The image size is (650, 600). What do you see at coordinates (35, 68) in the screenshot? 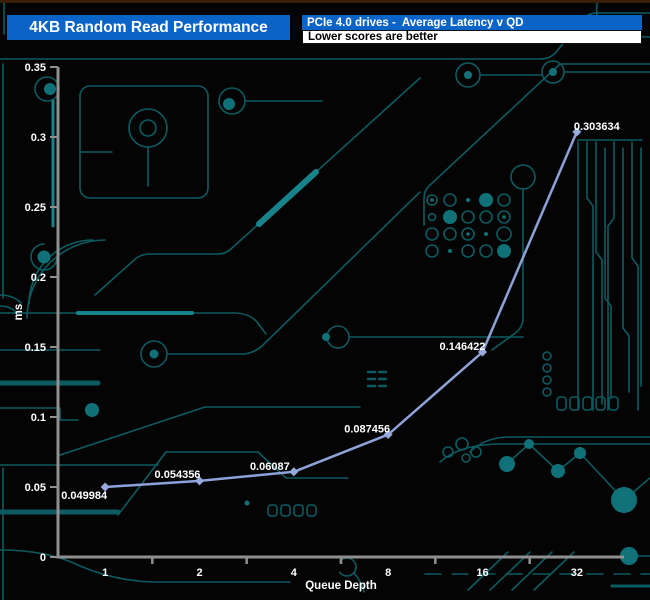
I see `y-axis-tick-label: 0.35` at bounding box center [35, 68].